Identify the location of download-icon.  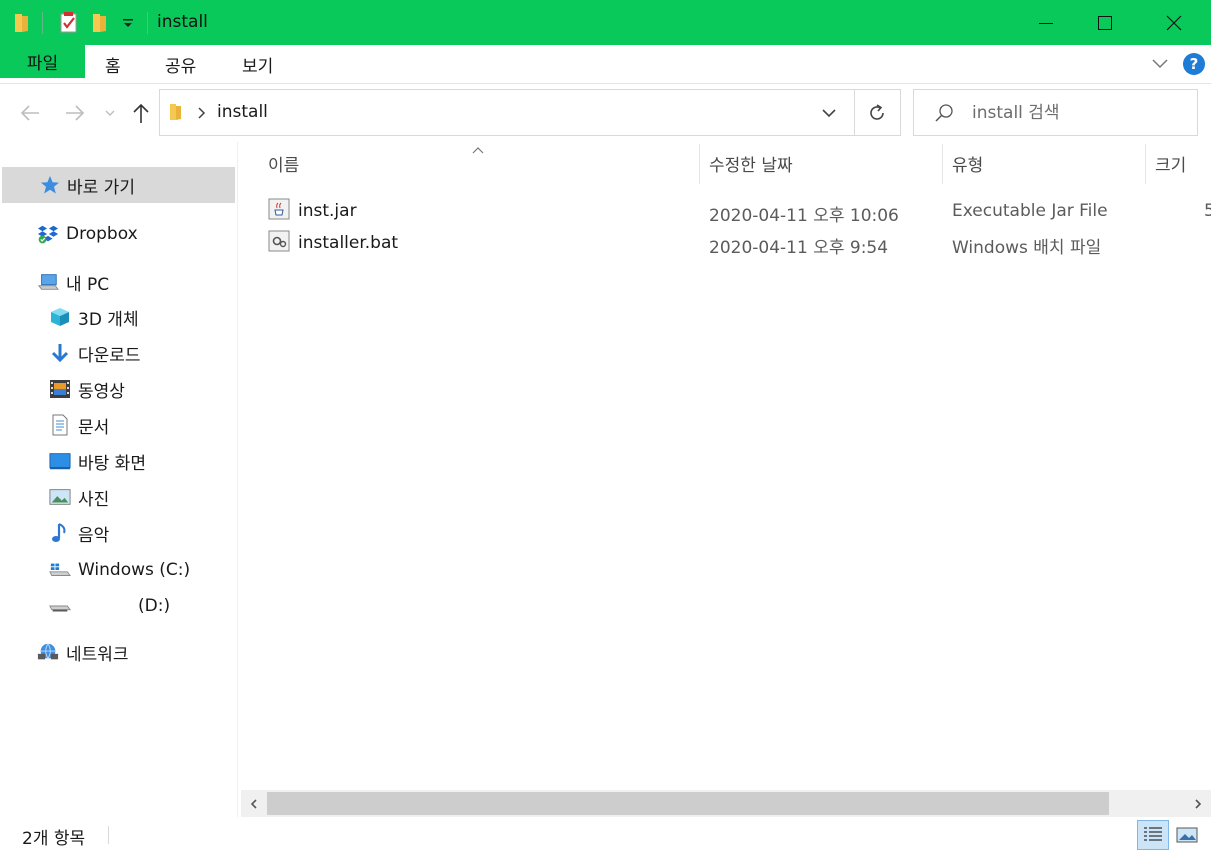
(60, 353).